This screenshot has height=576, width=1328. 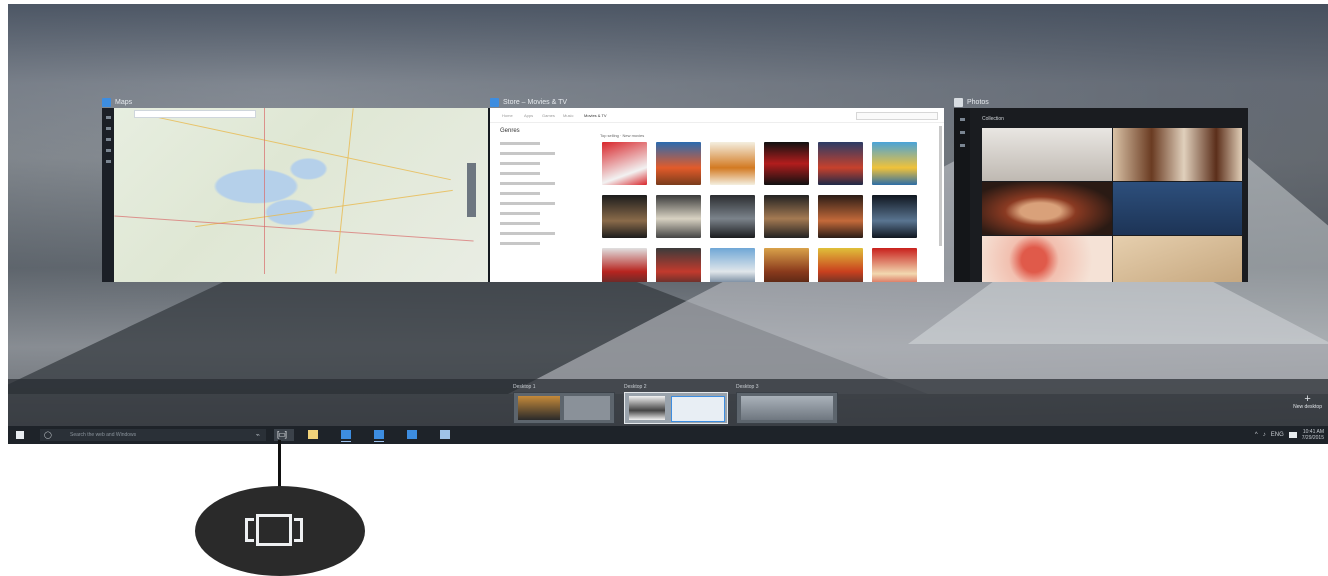 What do you see at coordinates (548, 115) in the screenshot?
I see `store-nav-item: Games` at bounding box center [548, 115].